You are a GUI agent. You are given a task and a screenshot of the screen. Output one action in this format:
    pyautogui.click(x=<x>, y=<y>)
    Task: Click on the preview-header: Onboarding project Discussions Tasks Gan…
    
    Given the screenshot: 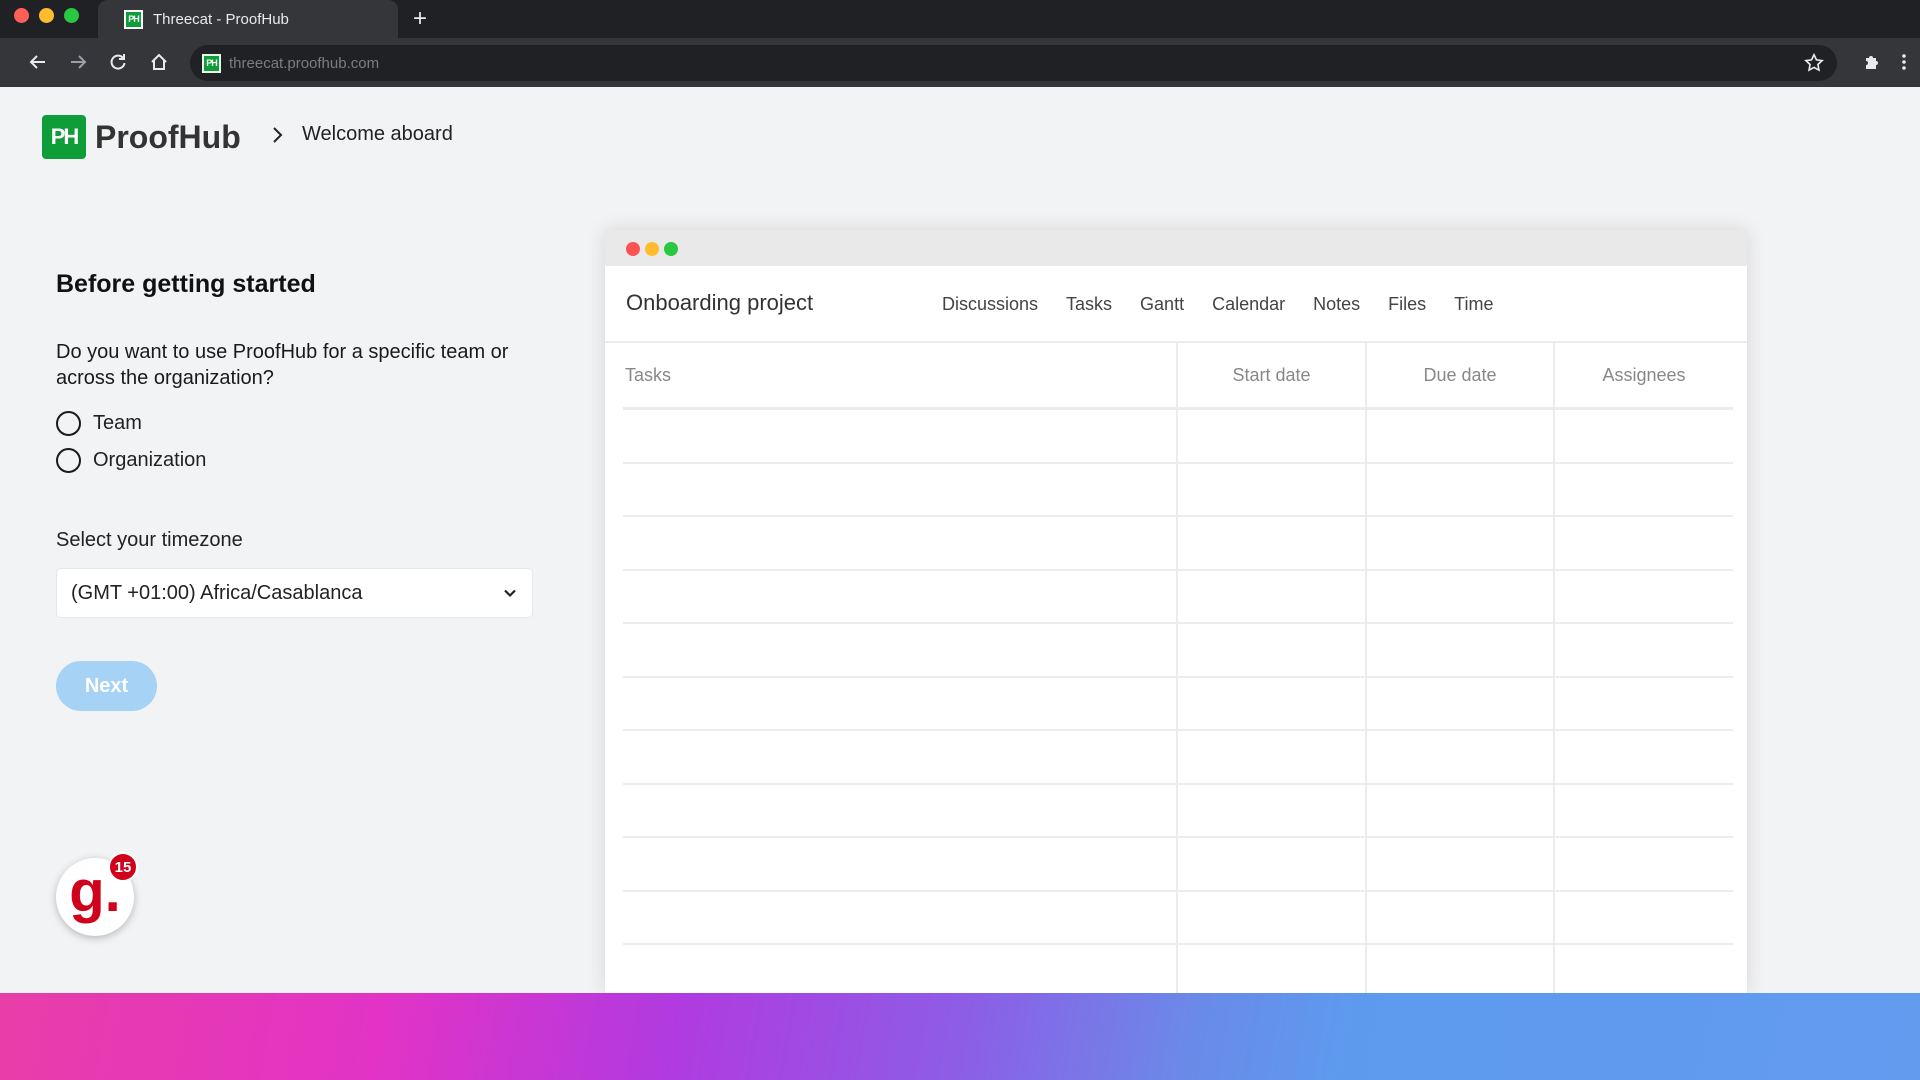 What is the action you would take?
    pyautogui.click(x=1176, y=304)
    